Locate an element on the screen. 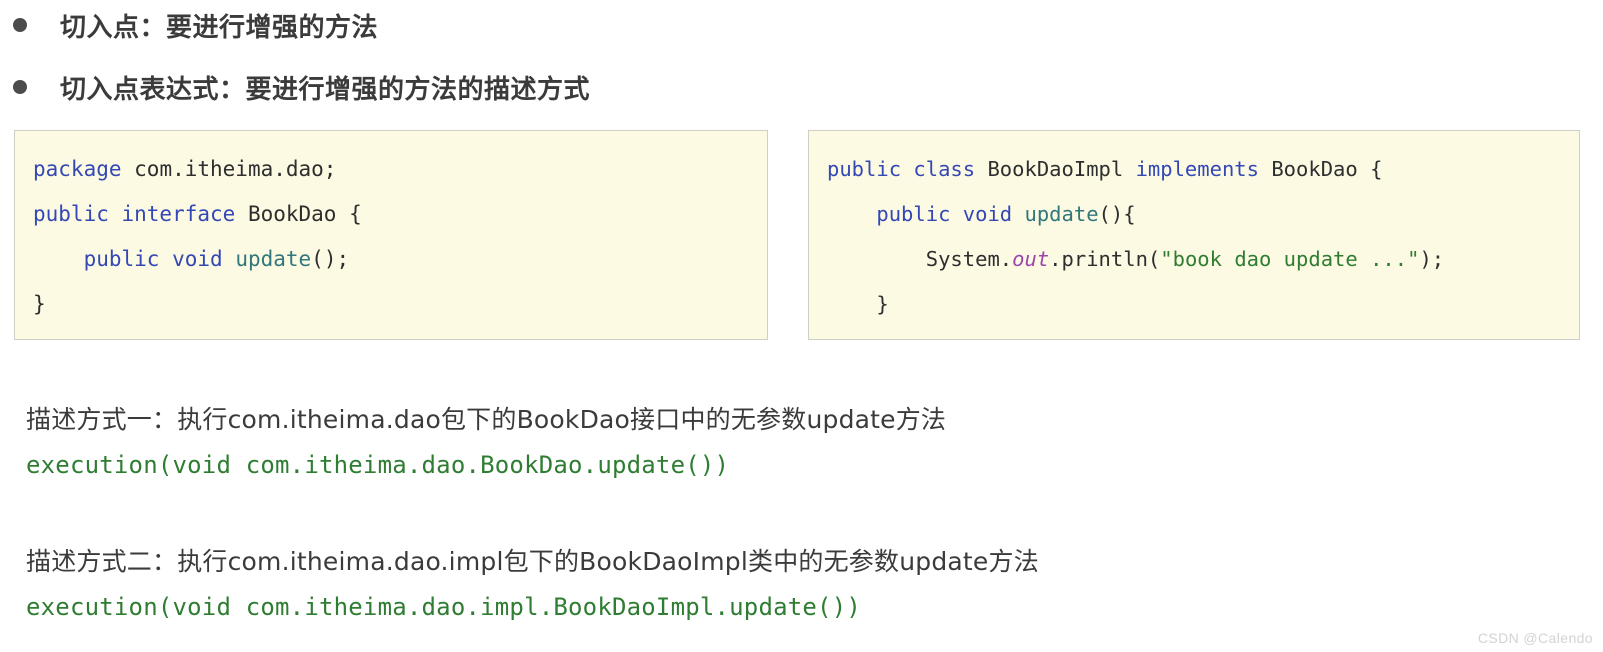  bullet-item-label: 切入点：要进行增强的方法 is located at coordinates (219, 27).